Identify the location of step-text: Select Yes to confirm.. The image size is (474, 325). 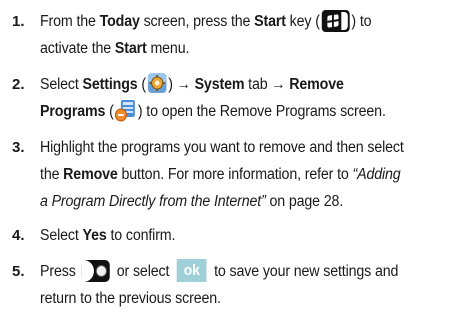
(108, 235).